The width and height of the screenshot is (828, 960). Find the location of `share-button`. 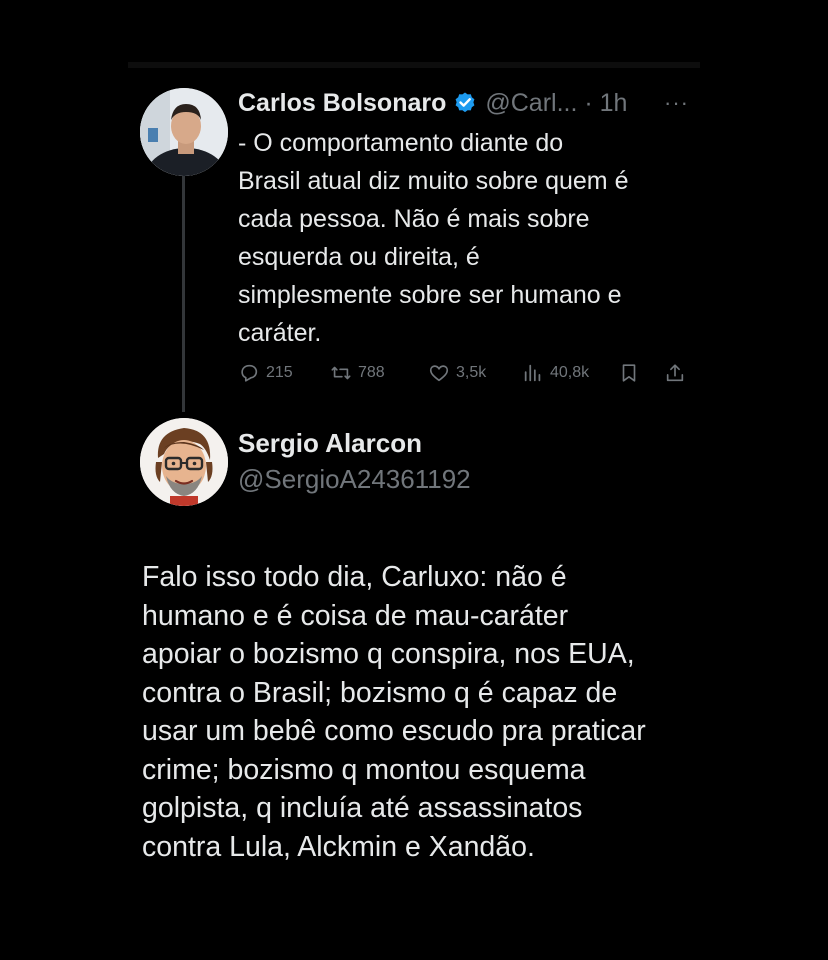

share-button is located at coordinates (678, 373).